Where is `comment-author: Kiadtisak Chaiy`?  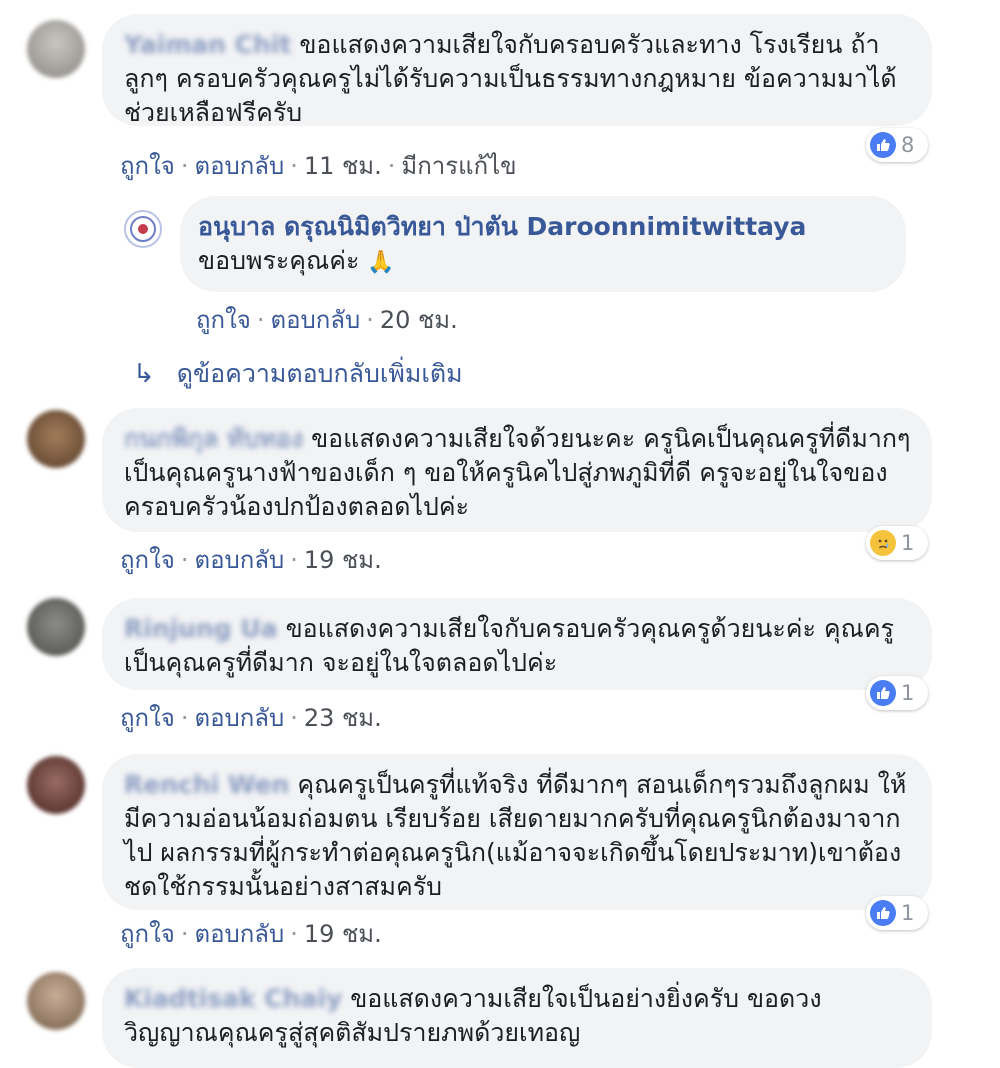
comment-author: Kiadtisak Chaiy is located at coordinates (233, 998).